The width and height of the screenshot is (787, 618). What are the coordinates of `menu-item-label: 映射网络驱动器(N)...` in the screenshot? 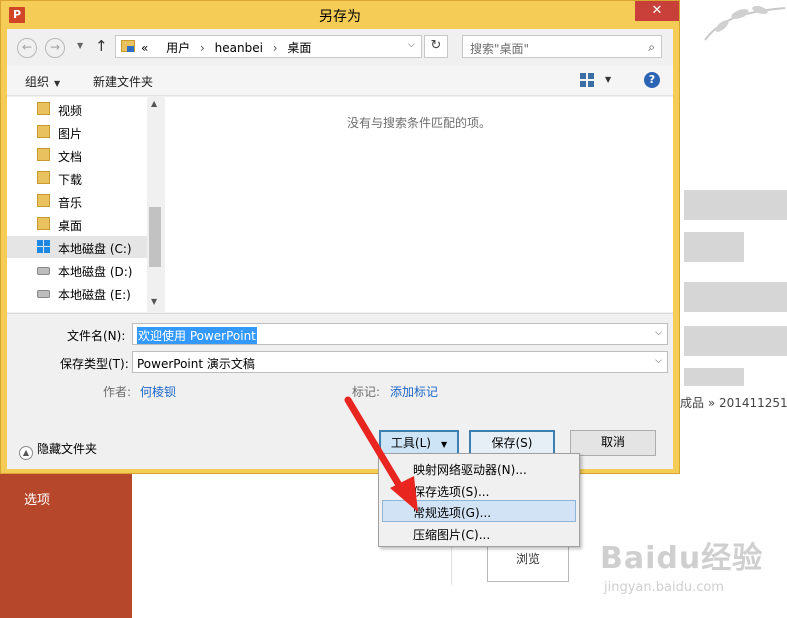 It's located at (470, 470).